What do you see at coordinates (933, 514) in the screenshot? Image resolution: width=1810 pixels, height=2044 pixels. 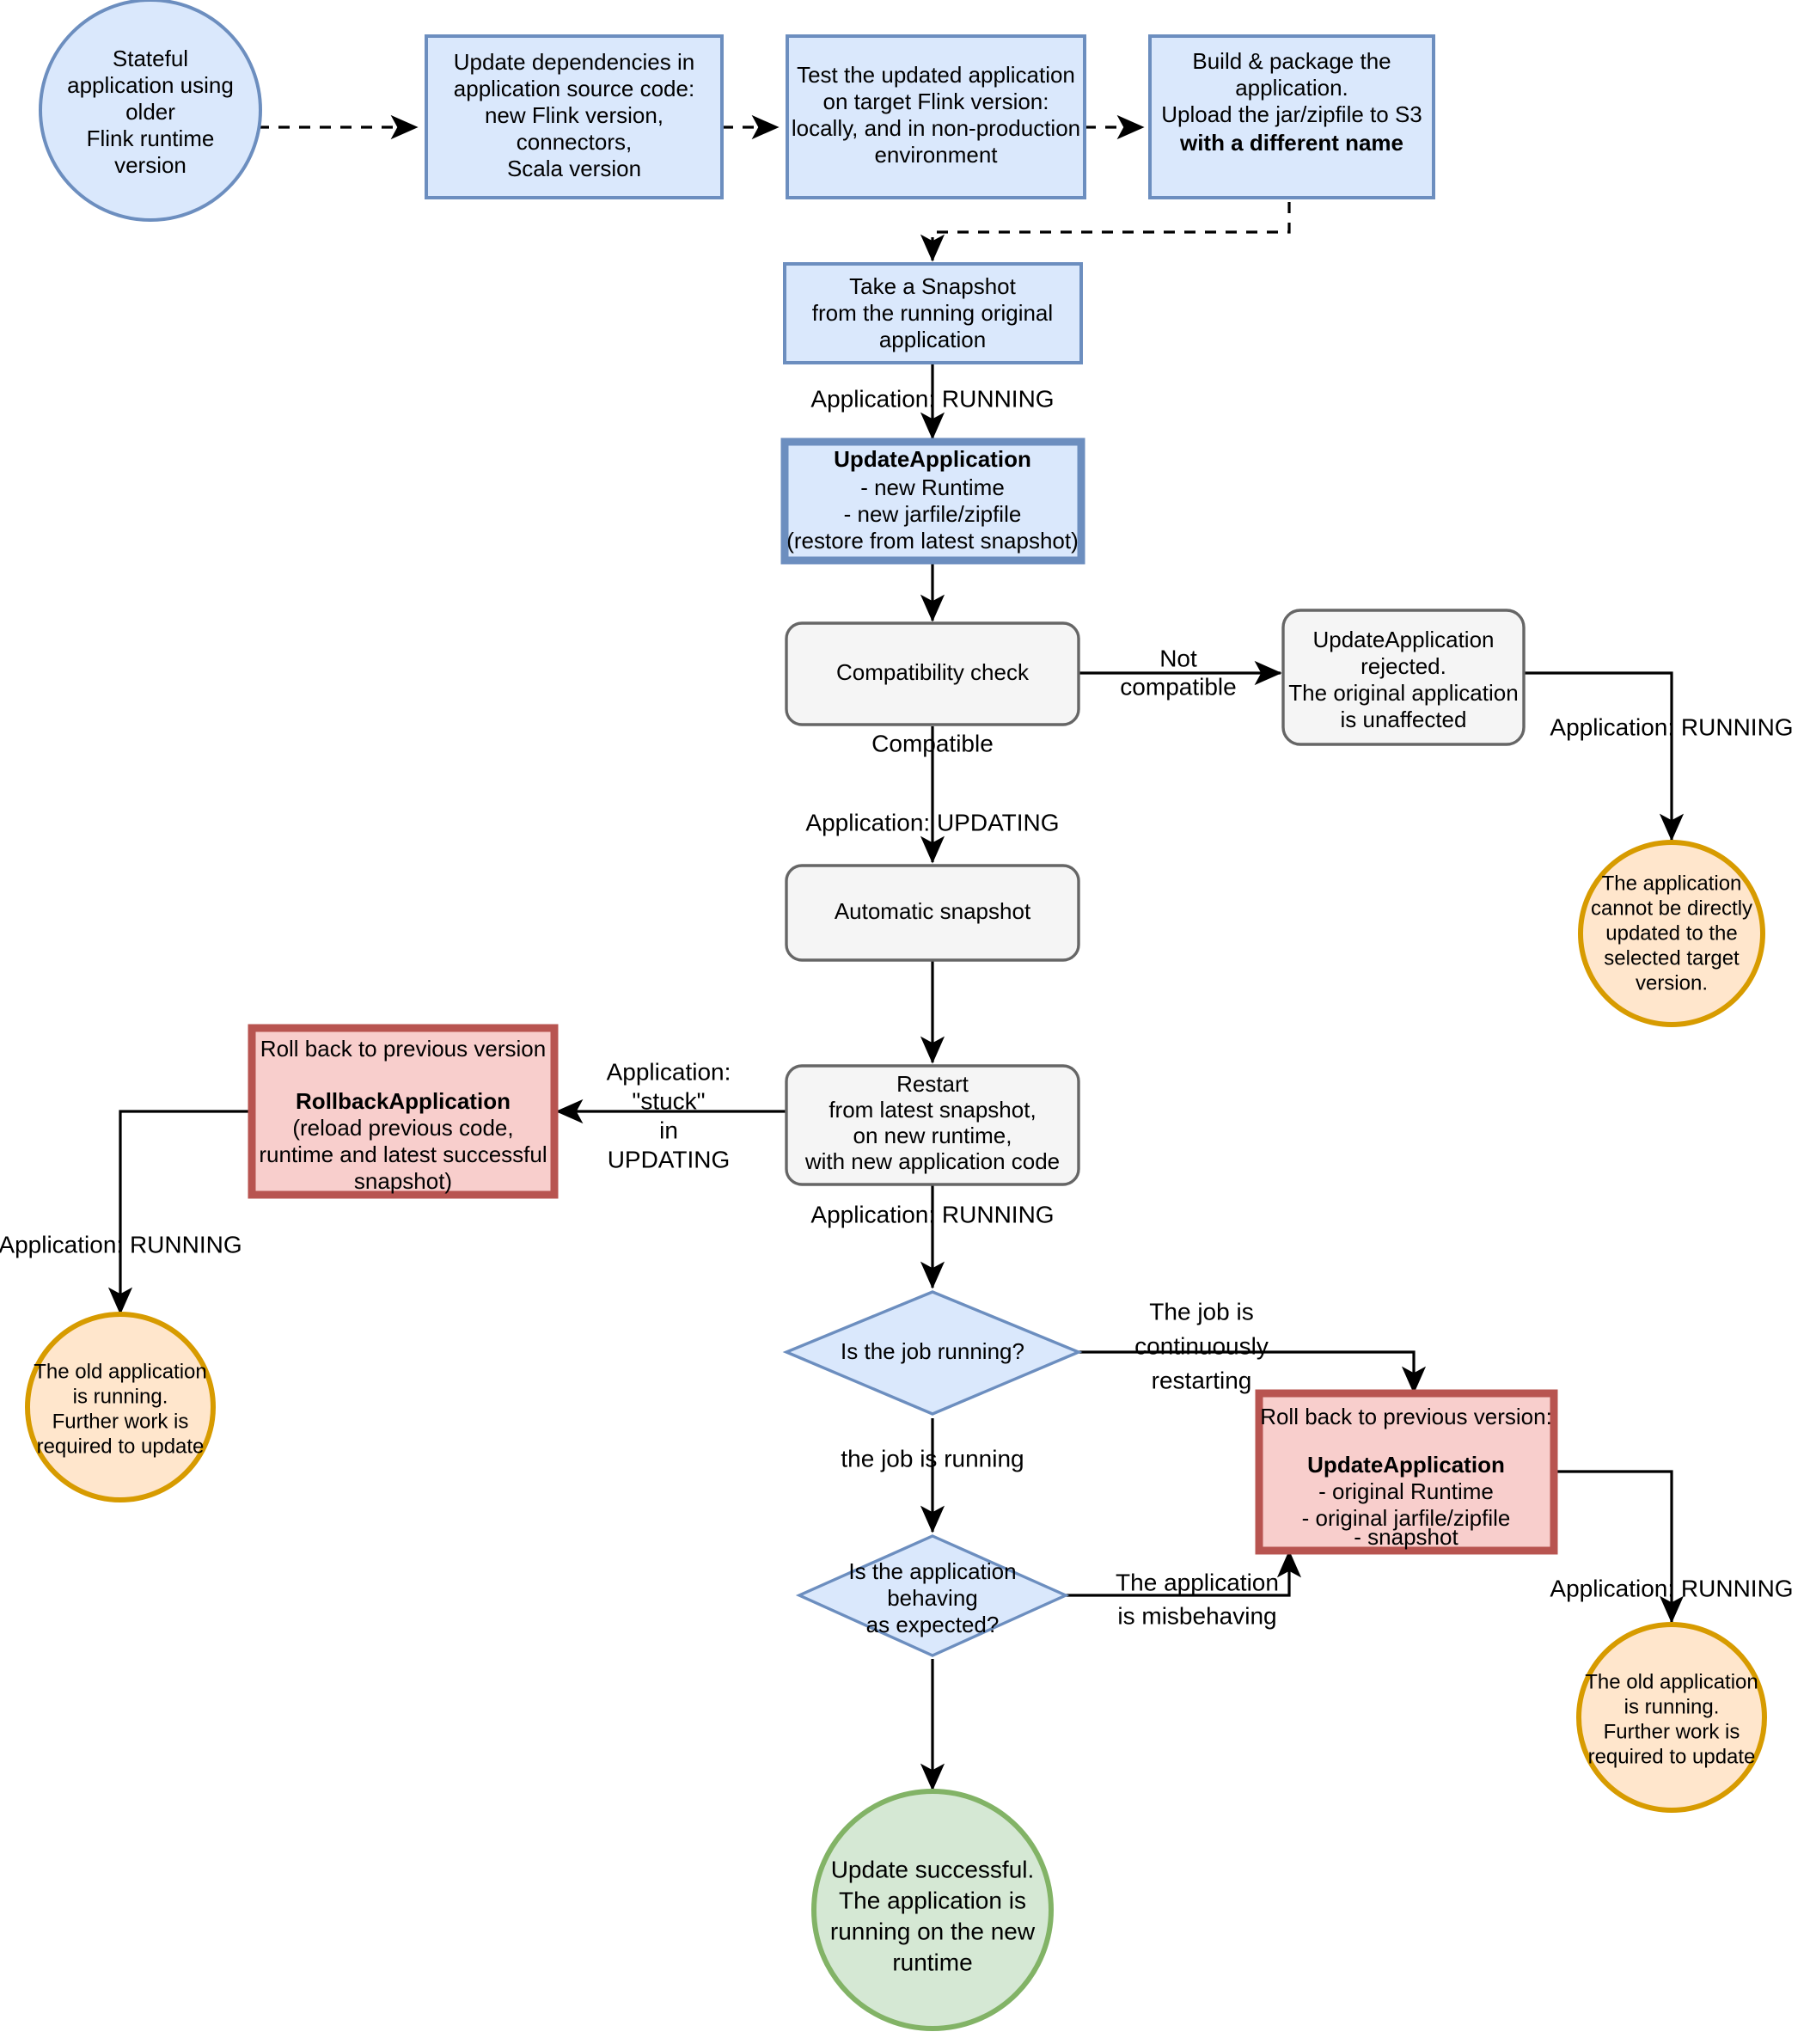 I see `update-app-line-1: - new jarfile/zipfile` at bounding box center [933, 514].